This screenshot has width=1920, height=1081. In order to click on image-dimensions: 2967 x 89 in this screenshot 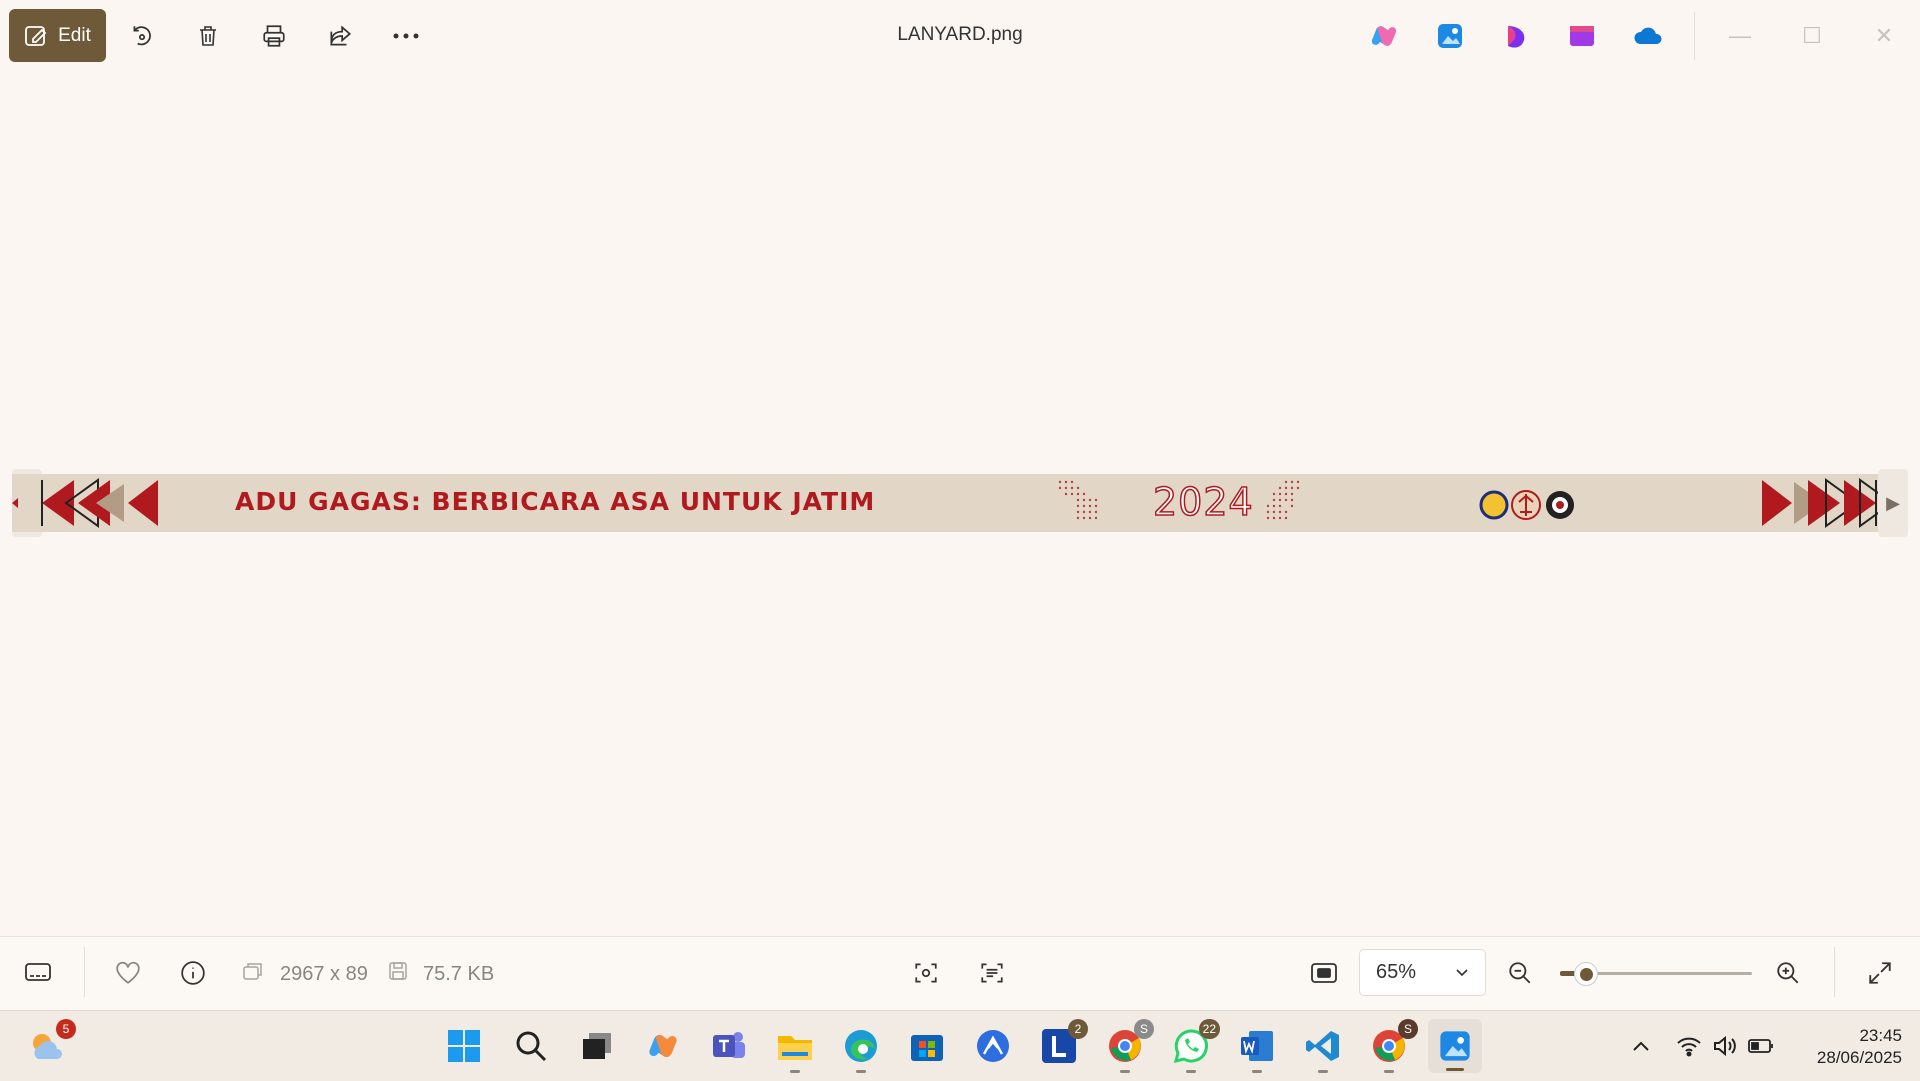, I will do `click(324, 974)`.